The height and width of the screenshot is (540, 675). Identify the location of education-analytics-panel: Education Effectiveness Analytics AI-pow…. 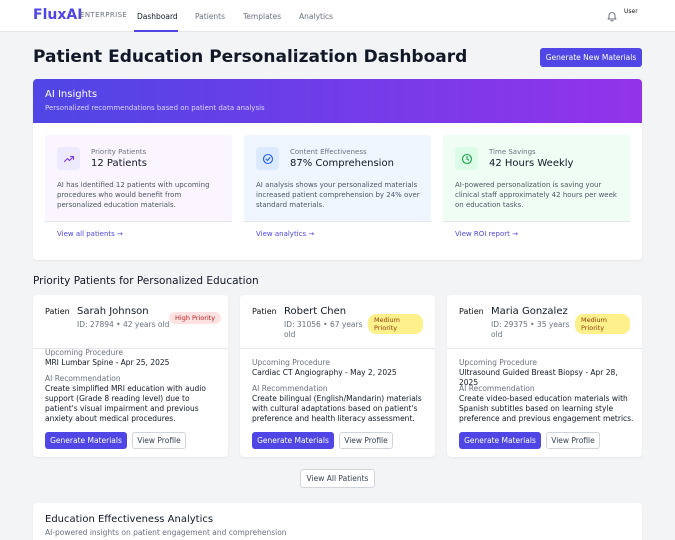
(337, 521).